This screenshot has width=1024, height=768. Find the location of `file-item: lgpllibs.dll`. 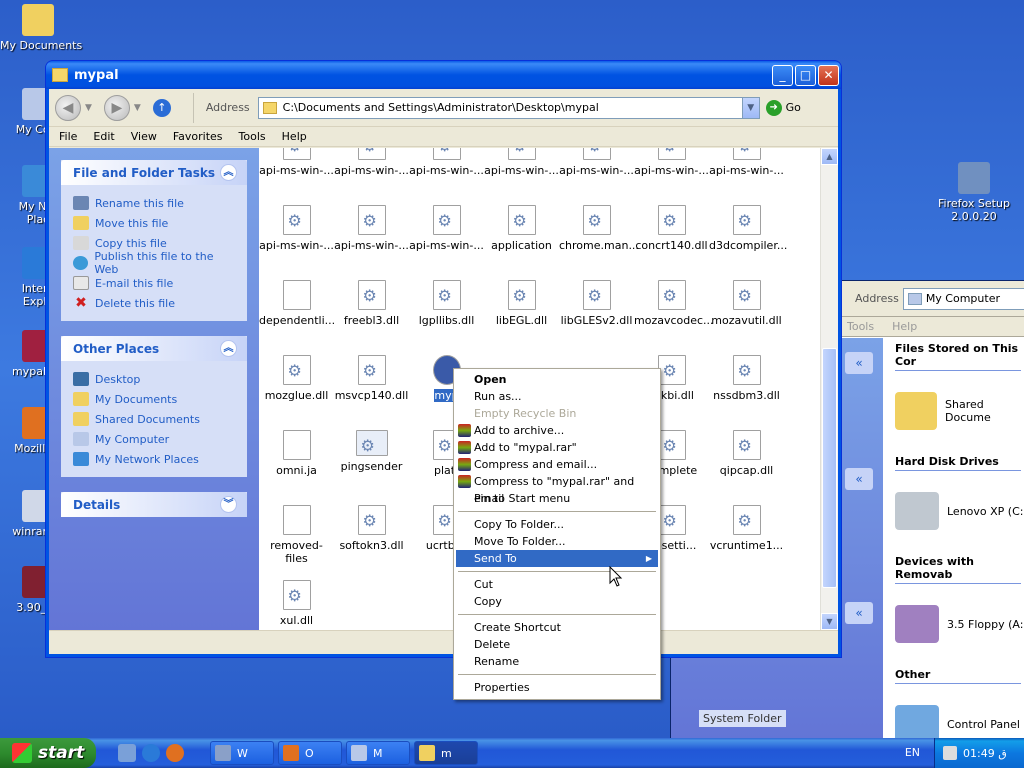

file-item: lgpllibs.dll is located at coordinates (446, 303).